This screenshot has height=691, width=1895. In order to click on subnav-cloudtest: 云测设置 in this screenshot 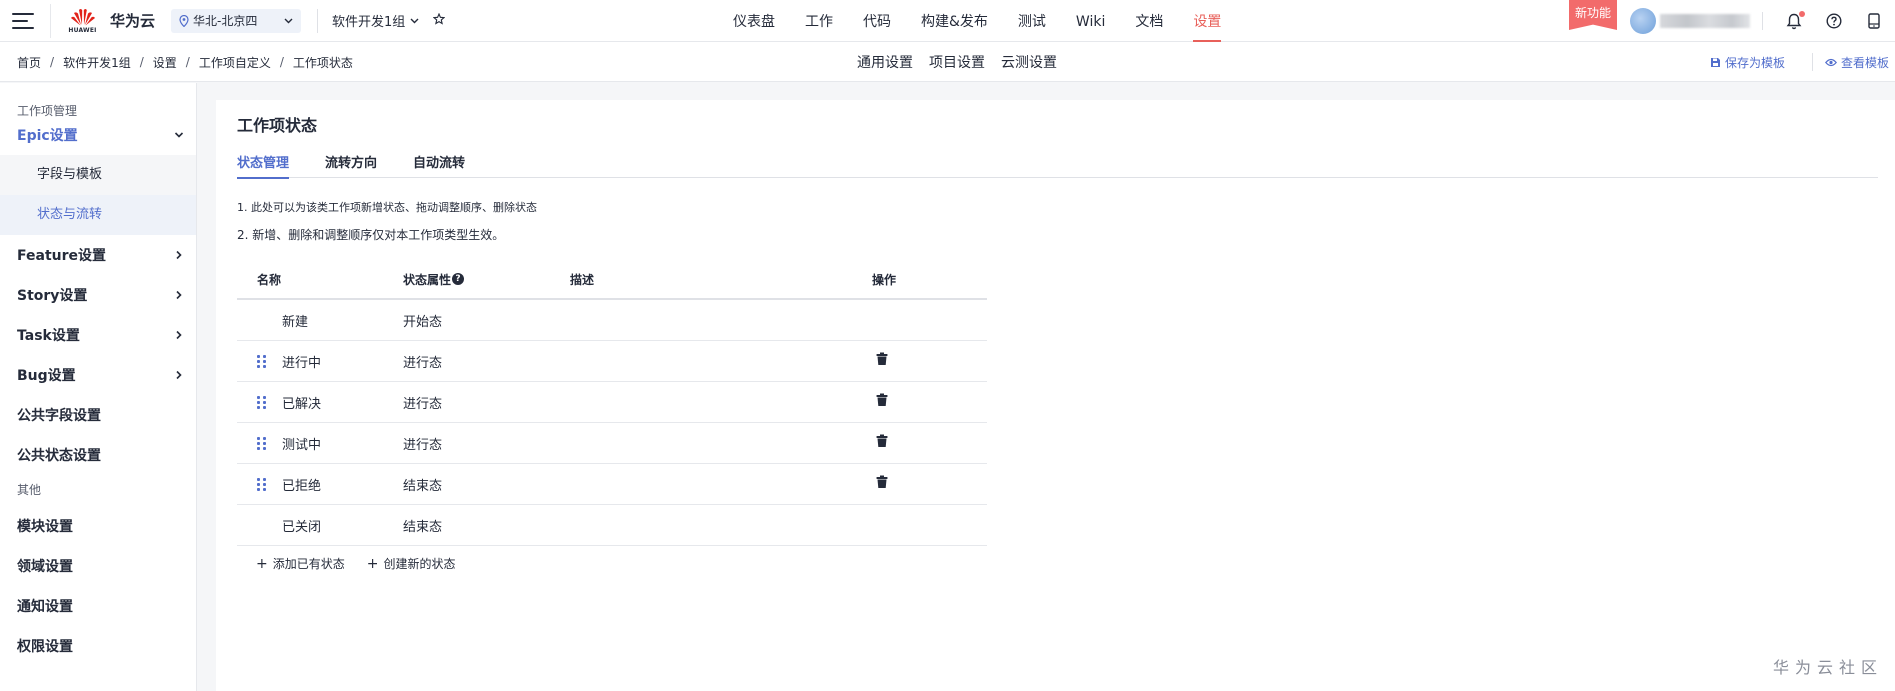, I will do `click(1029, 62)`.